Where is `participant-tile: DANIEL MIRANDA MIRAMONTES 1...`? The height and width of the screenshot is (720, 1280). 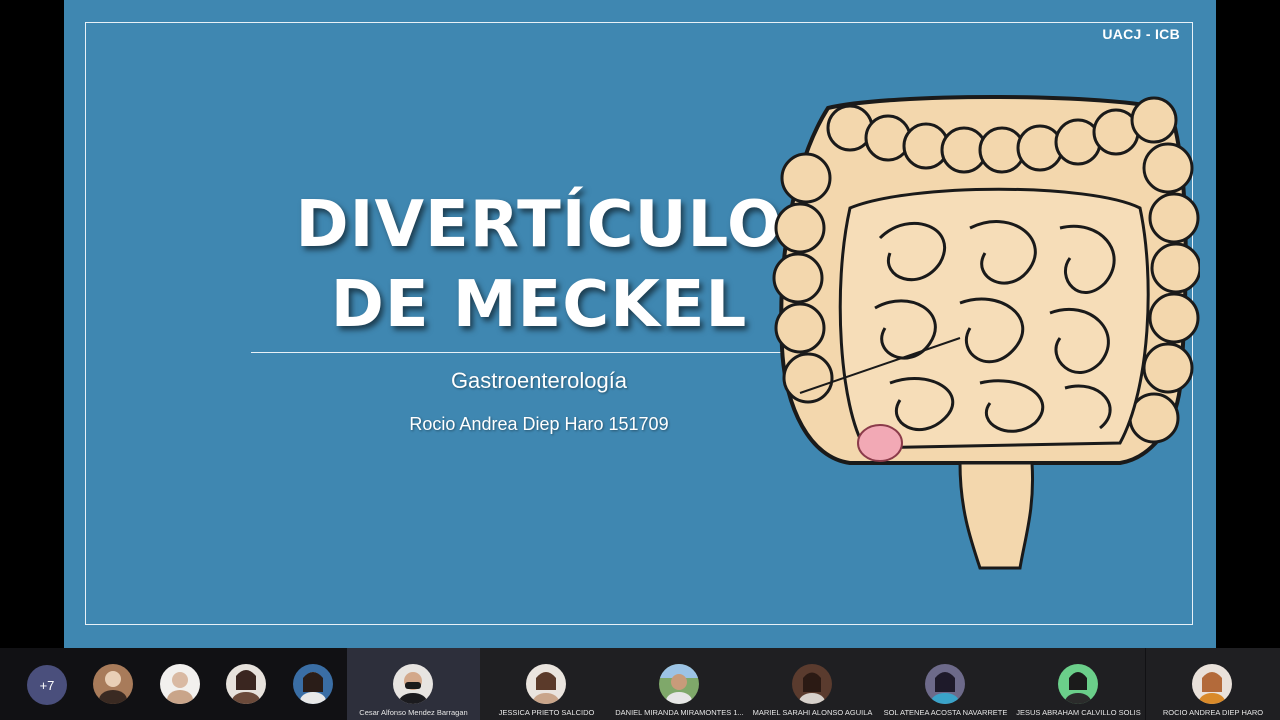
participant-tile: DANIEL MIRANDA MIRAMONTES 1... is located at coordinates (679, 684).